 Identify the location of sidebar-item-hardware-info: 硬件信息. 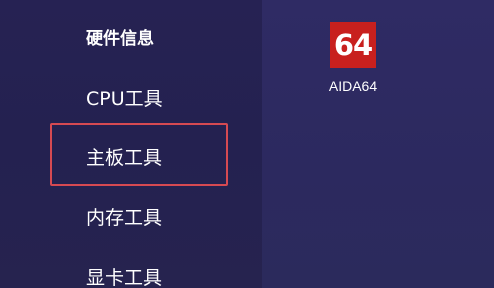
(120, 39).